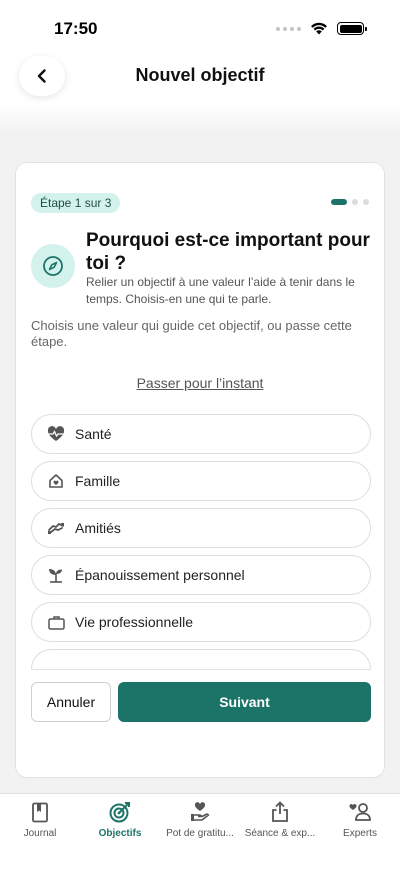 This screenshot has height=869, width=400. I want to click on value-option-label: Amitiés, so click(98, 528).